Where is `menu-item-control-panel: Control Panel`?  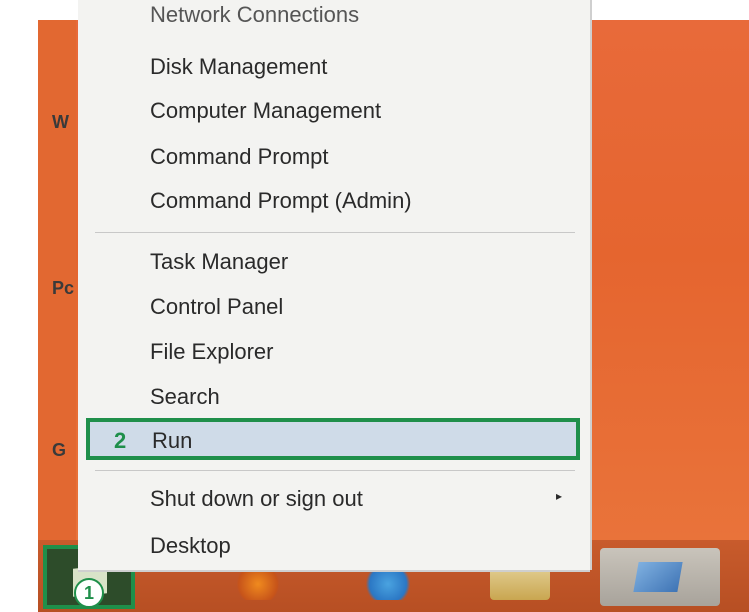
menu-item-control-panel: Control Panel is located at coordinates (216, 307).